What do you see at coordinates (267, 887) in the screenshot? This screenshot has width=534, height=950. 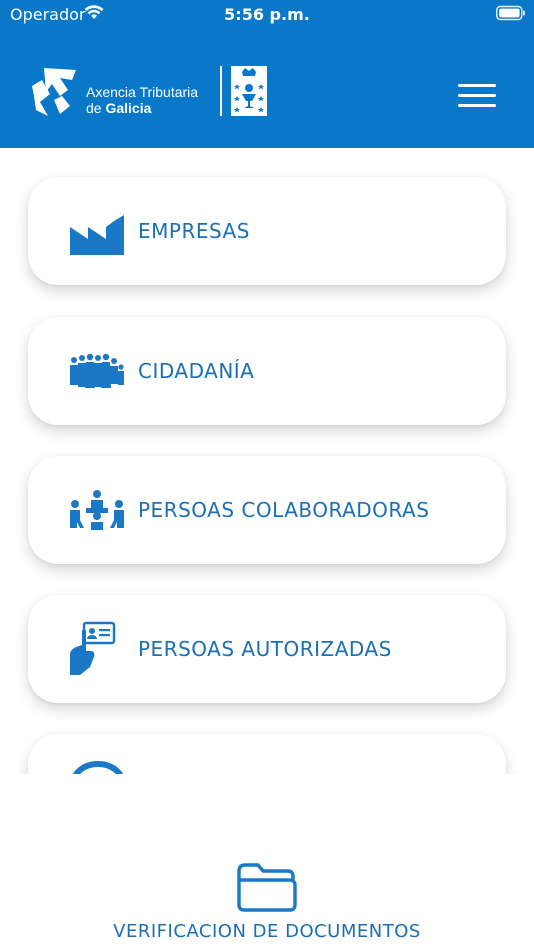 I see `folder-icon` at bounding box center [267, 887].